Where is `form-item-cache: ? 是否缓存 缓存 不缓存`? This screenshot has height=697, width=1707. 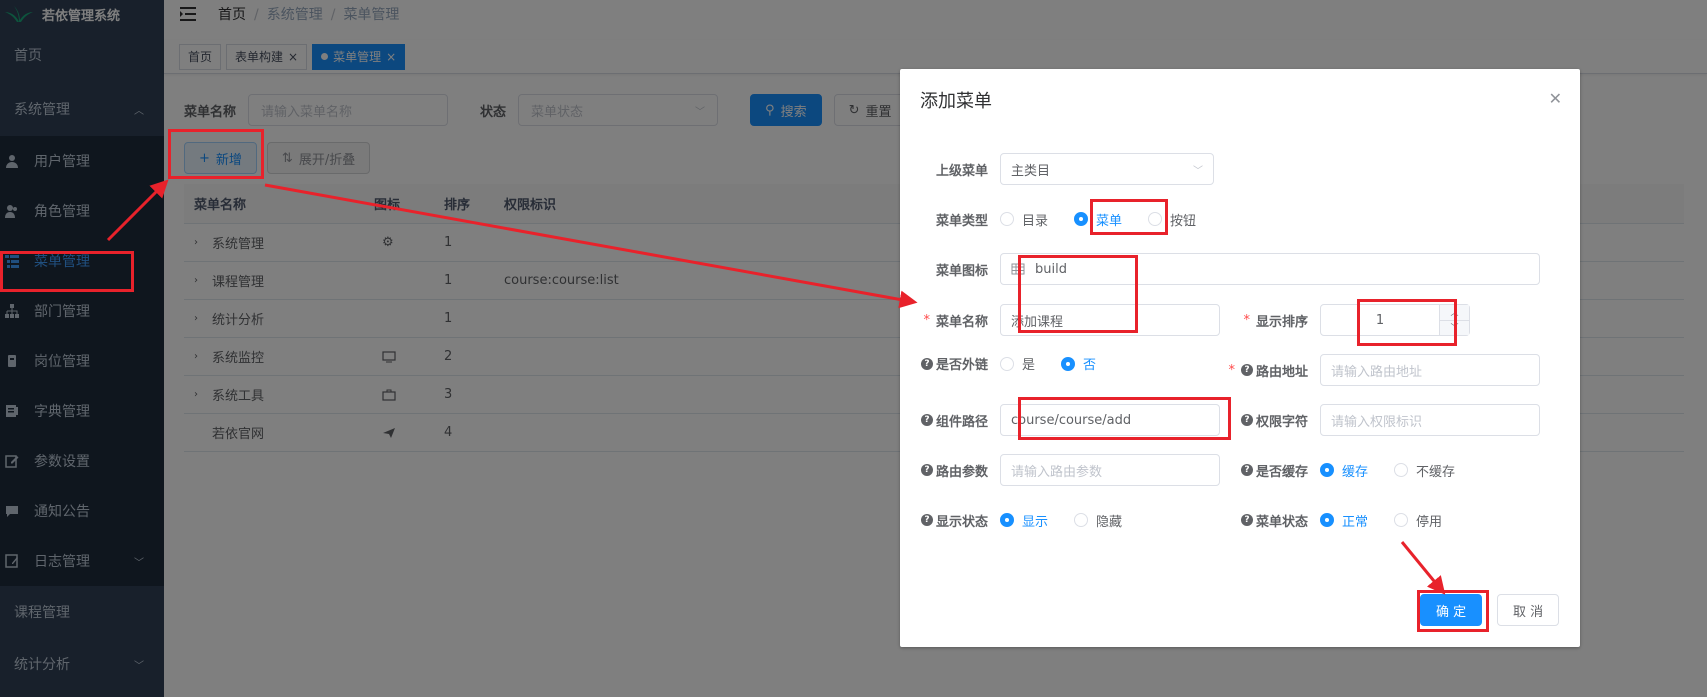
form-item-cache: ? 是否缓存 缓存 不缓存 is located at coordinates (1350, 470).